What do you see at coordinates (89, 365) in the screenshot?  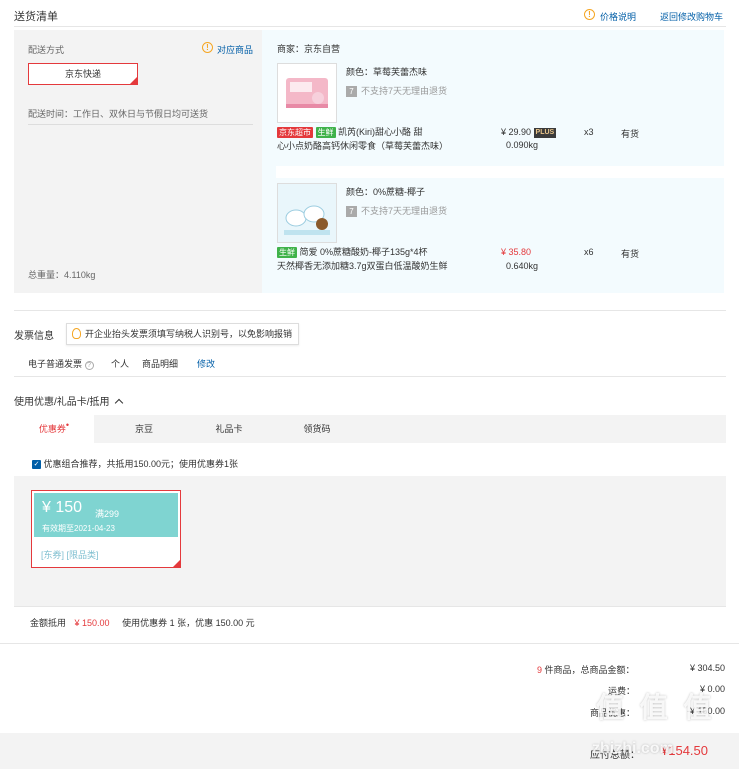 I see `help-icon: ?` at bounding box center [89, 365].